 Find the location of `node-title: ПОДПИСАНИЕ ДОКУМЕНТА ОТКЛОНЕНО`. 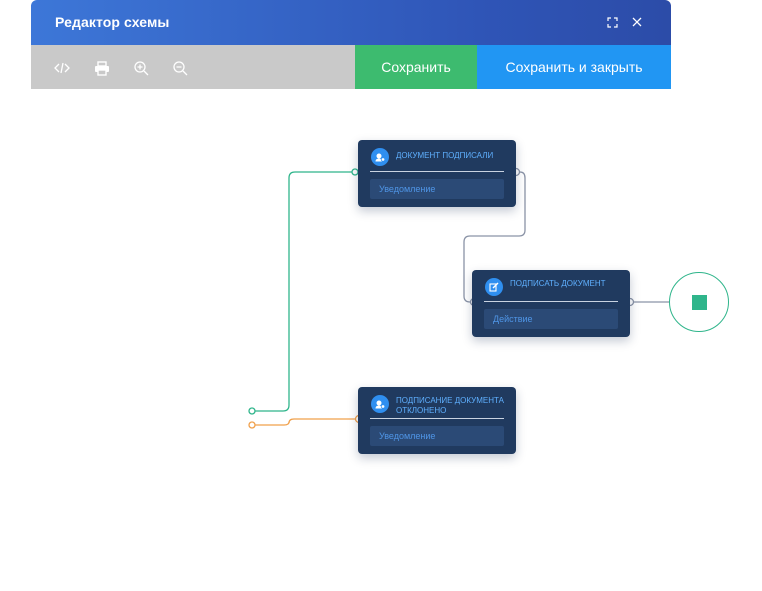

node-title: ПОДПИСАНИЕ ДОКУМЕНТА ОТКЛОНЕНО is located at coordinates (450, 405).